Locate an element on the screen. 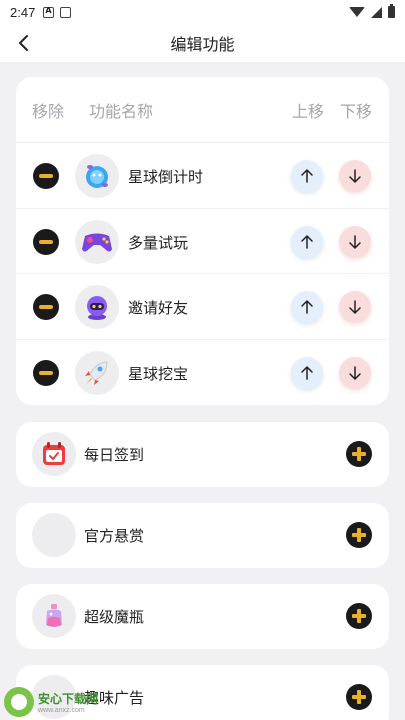  watermark-sub: www.anxz.com is located at coordinates (61, 710).